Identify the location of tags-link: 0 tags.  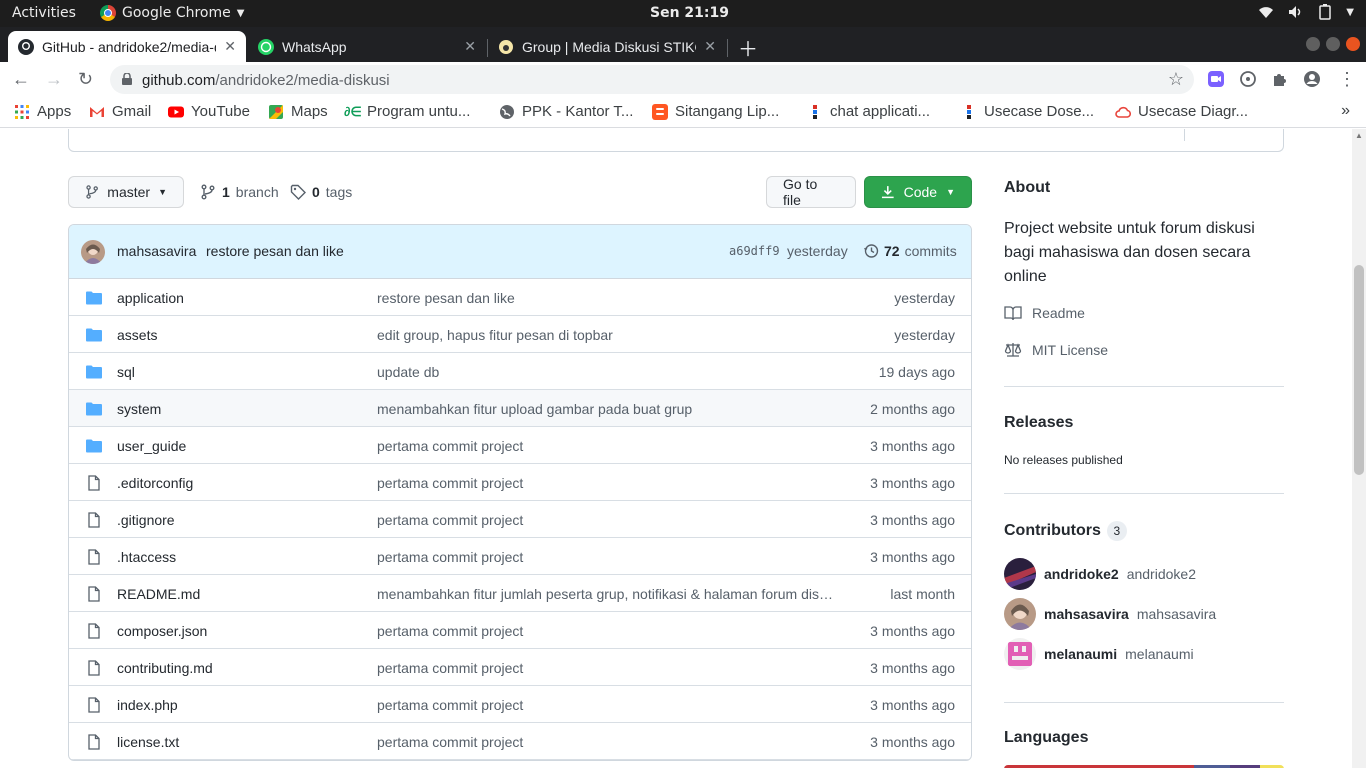
(321, 192).